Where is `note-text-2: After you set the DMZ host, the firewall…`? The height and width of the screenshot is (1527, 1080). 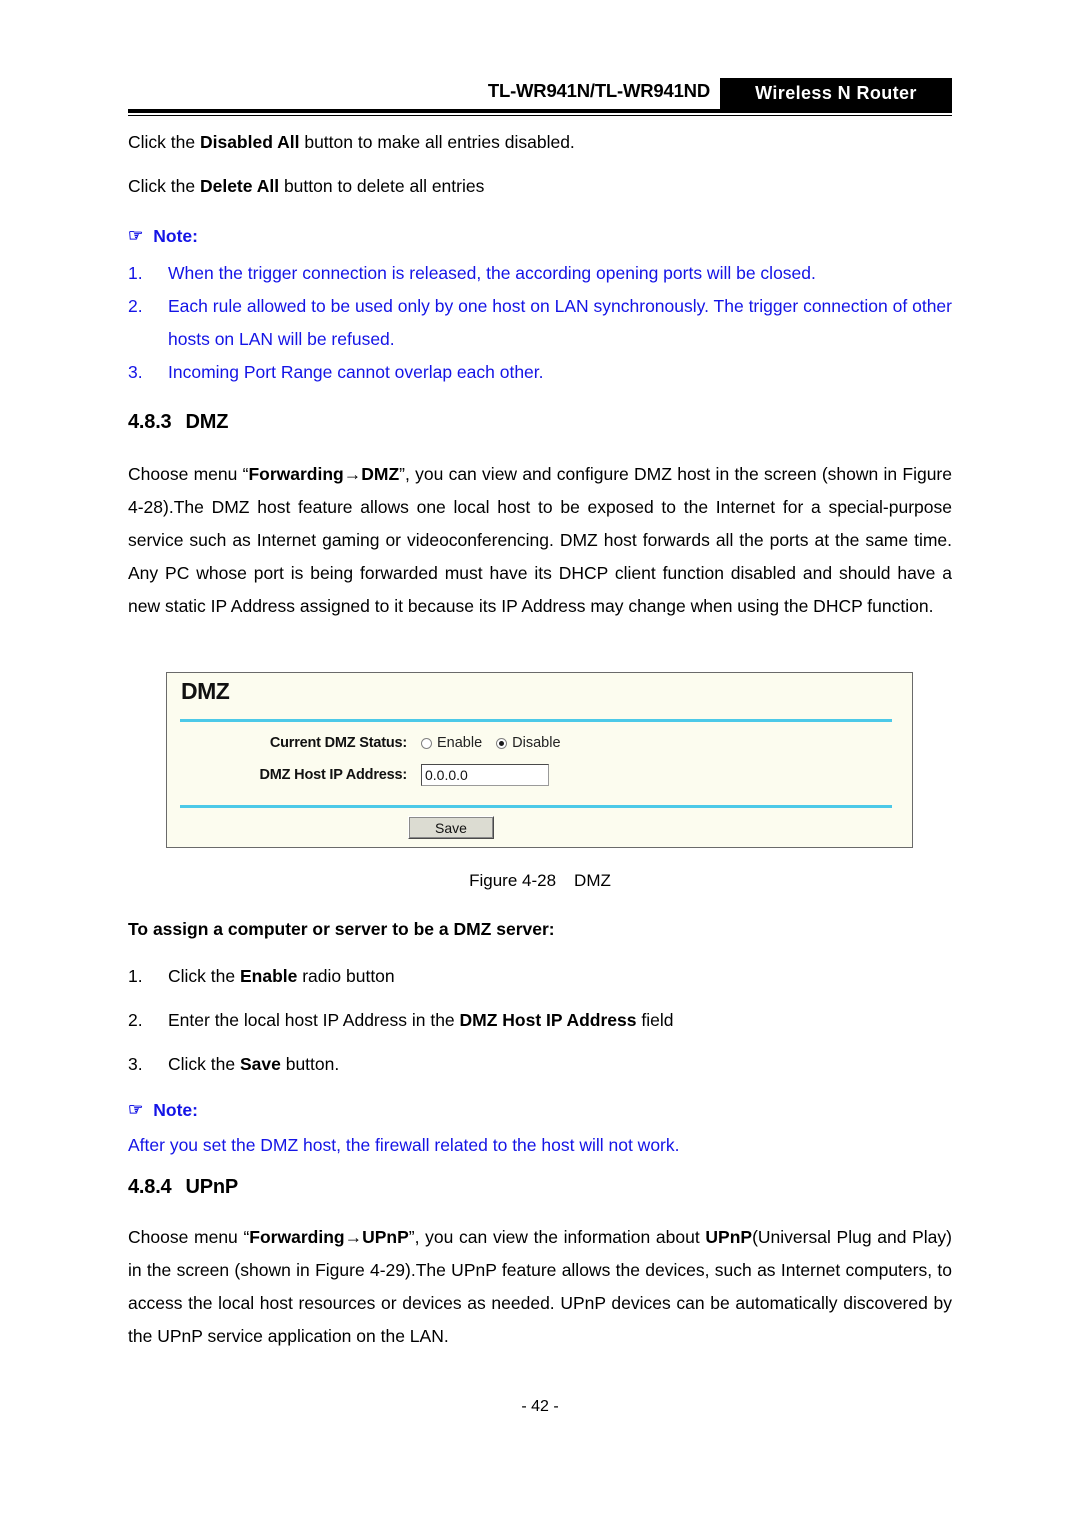 note-text-2: After you set the DMZ host, the firewall… is located at coordinates (404, 1145).